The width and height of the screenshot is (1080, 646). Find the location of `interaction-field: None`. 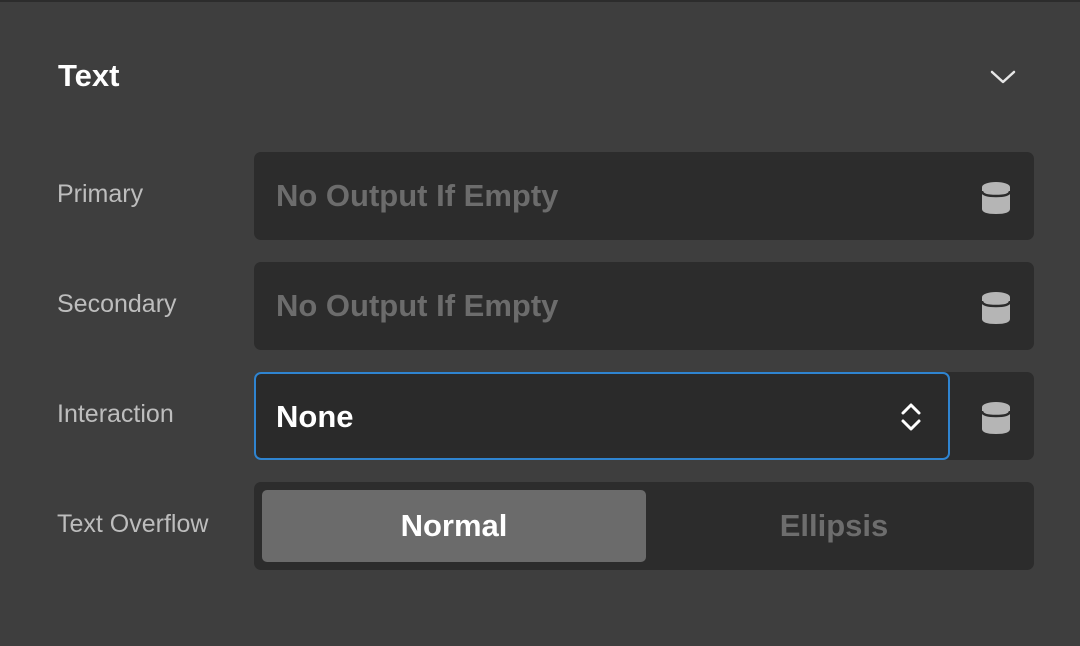

interaction-field: None is located at coordinates (644, 416).